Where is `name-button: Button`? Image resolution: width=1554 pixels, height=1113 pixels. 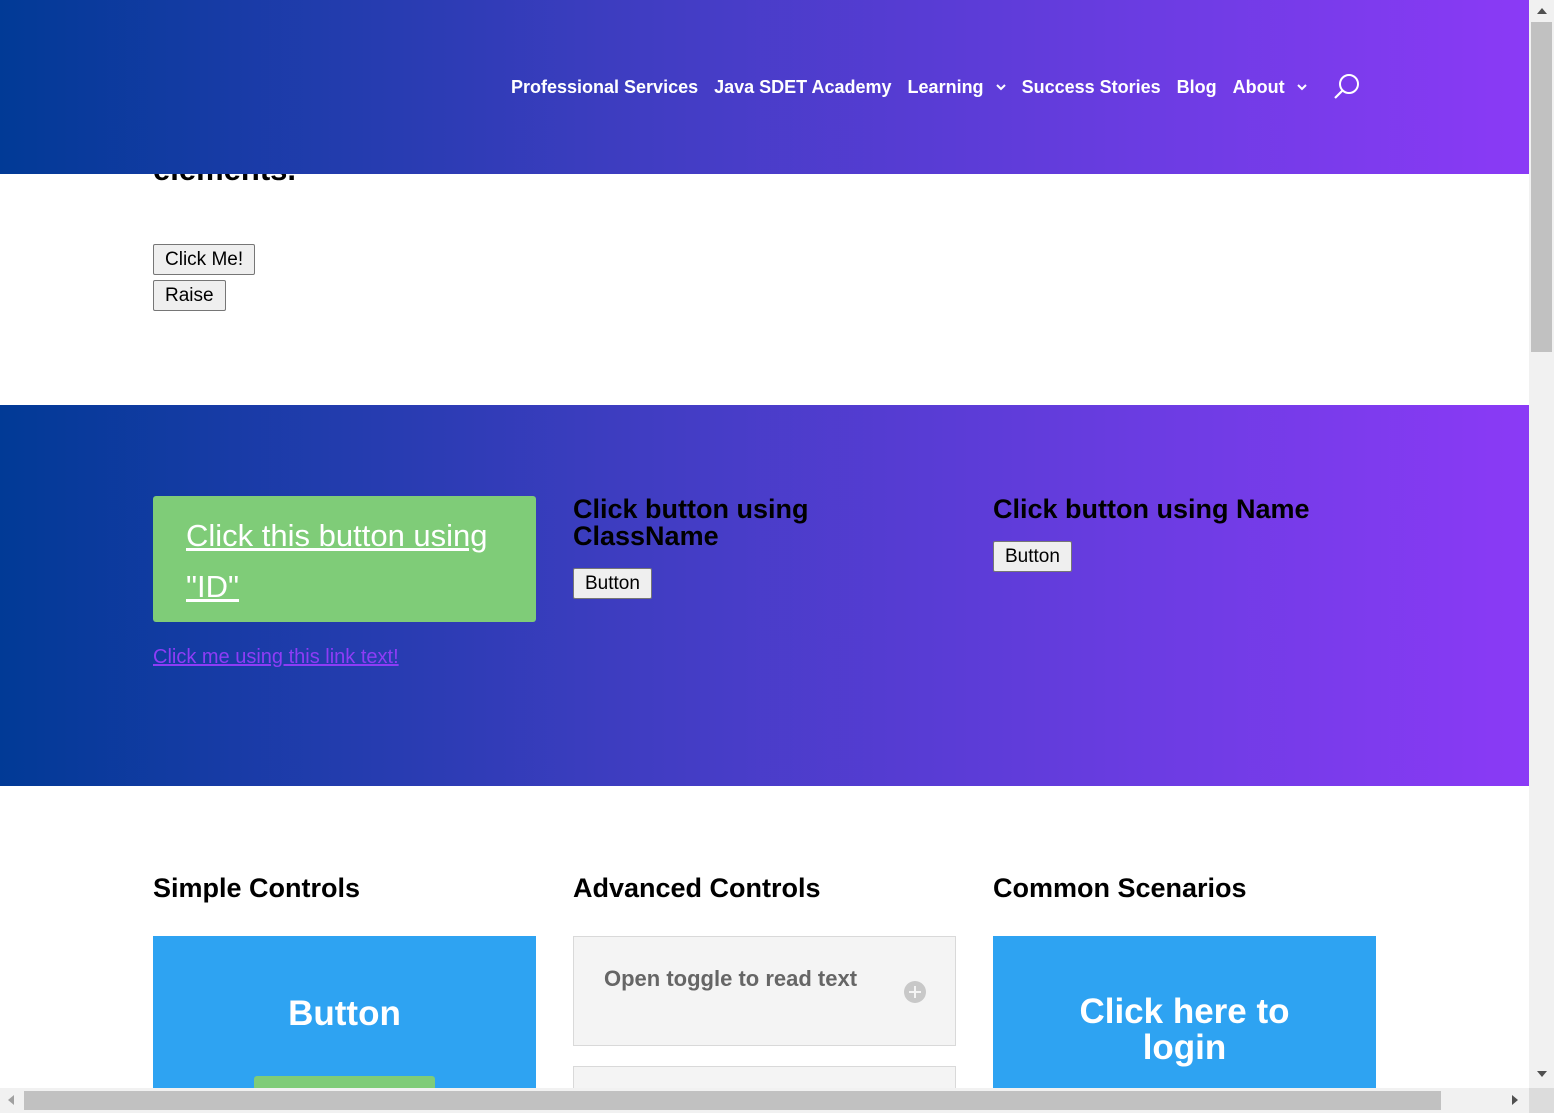 name-button: Button is located at coordinates (1032, 556).